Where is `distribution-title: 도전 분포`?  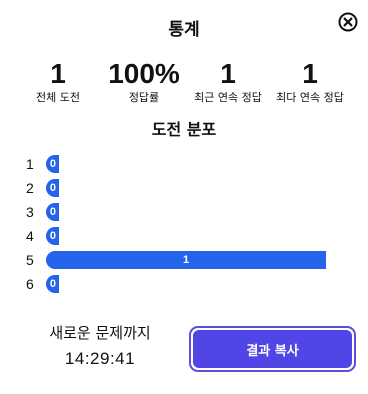
distribution-title: 도전 분포 is located at coordinates (184, 129).